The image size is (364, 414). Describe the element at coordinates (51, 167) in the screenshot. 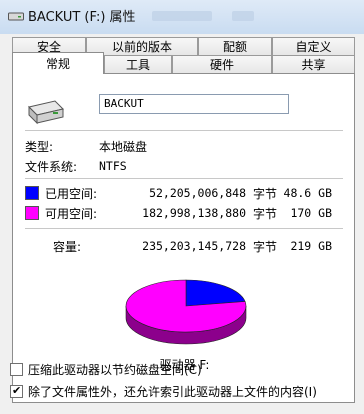

I see `file-system-label: 文件系统:` at that location.